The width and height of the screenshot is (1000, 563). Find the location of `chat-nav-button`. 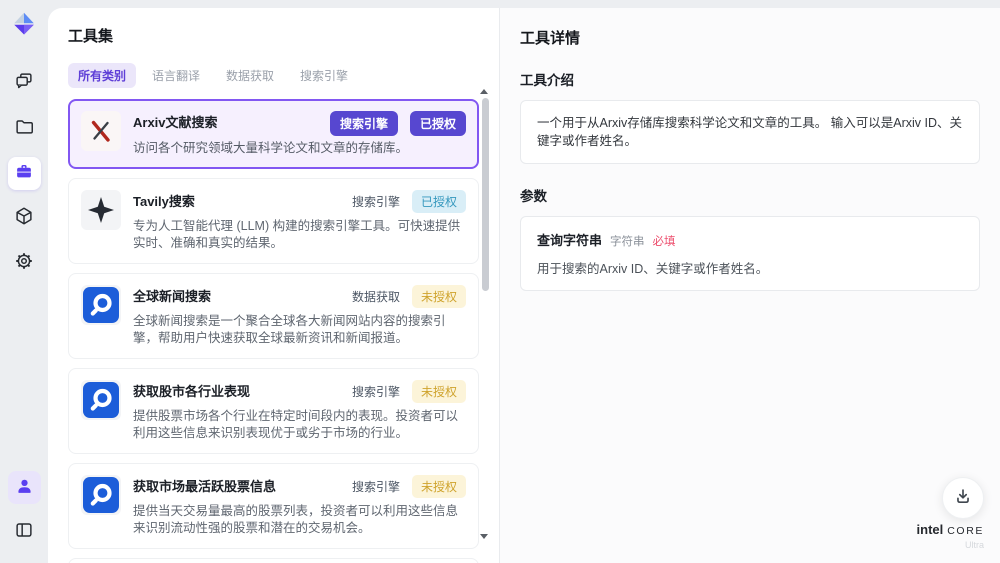

chat-nav-button is located at coordinates (24, 83).